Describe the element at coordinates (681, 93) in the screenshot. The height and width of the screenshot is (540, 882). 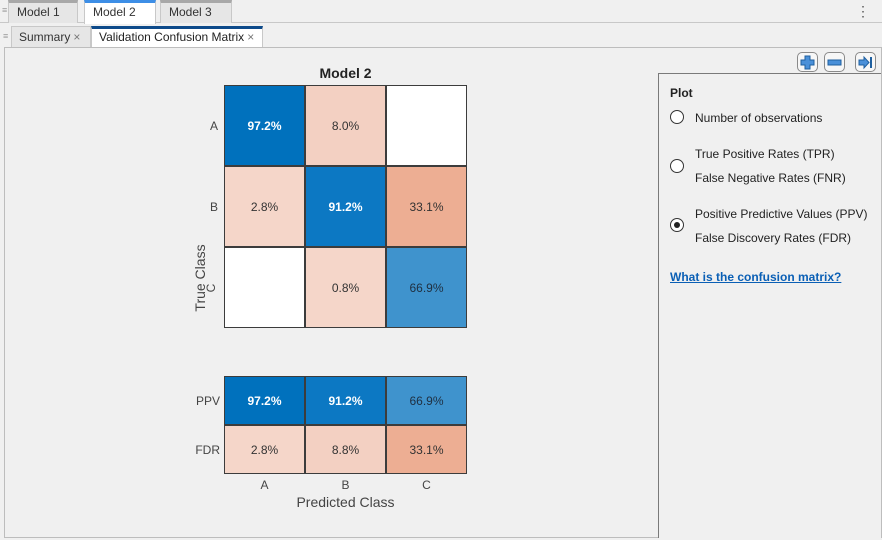
I see `panel-heading: Plot` at that location.